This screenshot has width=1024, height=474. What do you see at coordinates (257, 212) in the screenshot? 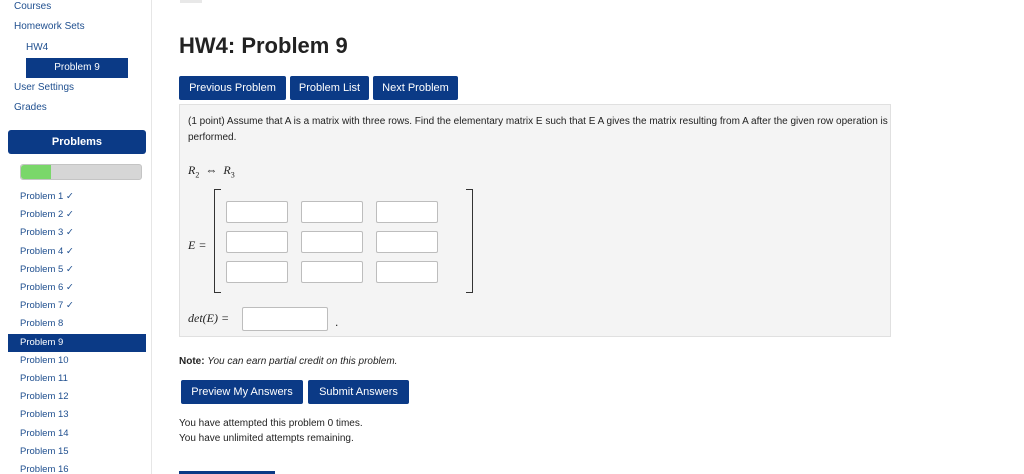
I see `matrix-cell-r1c1` at bounding box center [257, 212].